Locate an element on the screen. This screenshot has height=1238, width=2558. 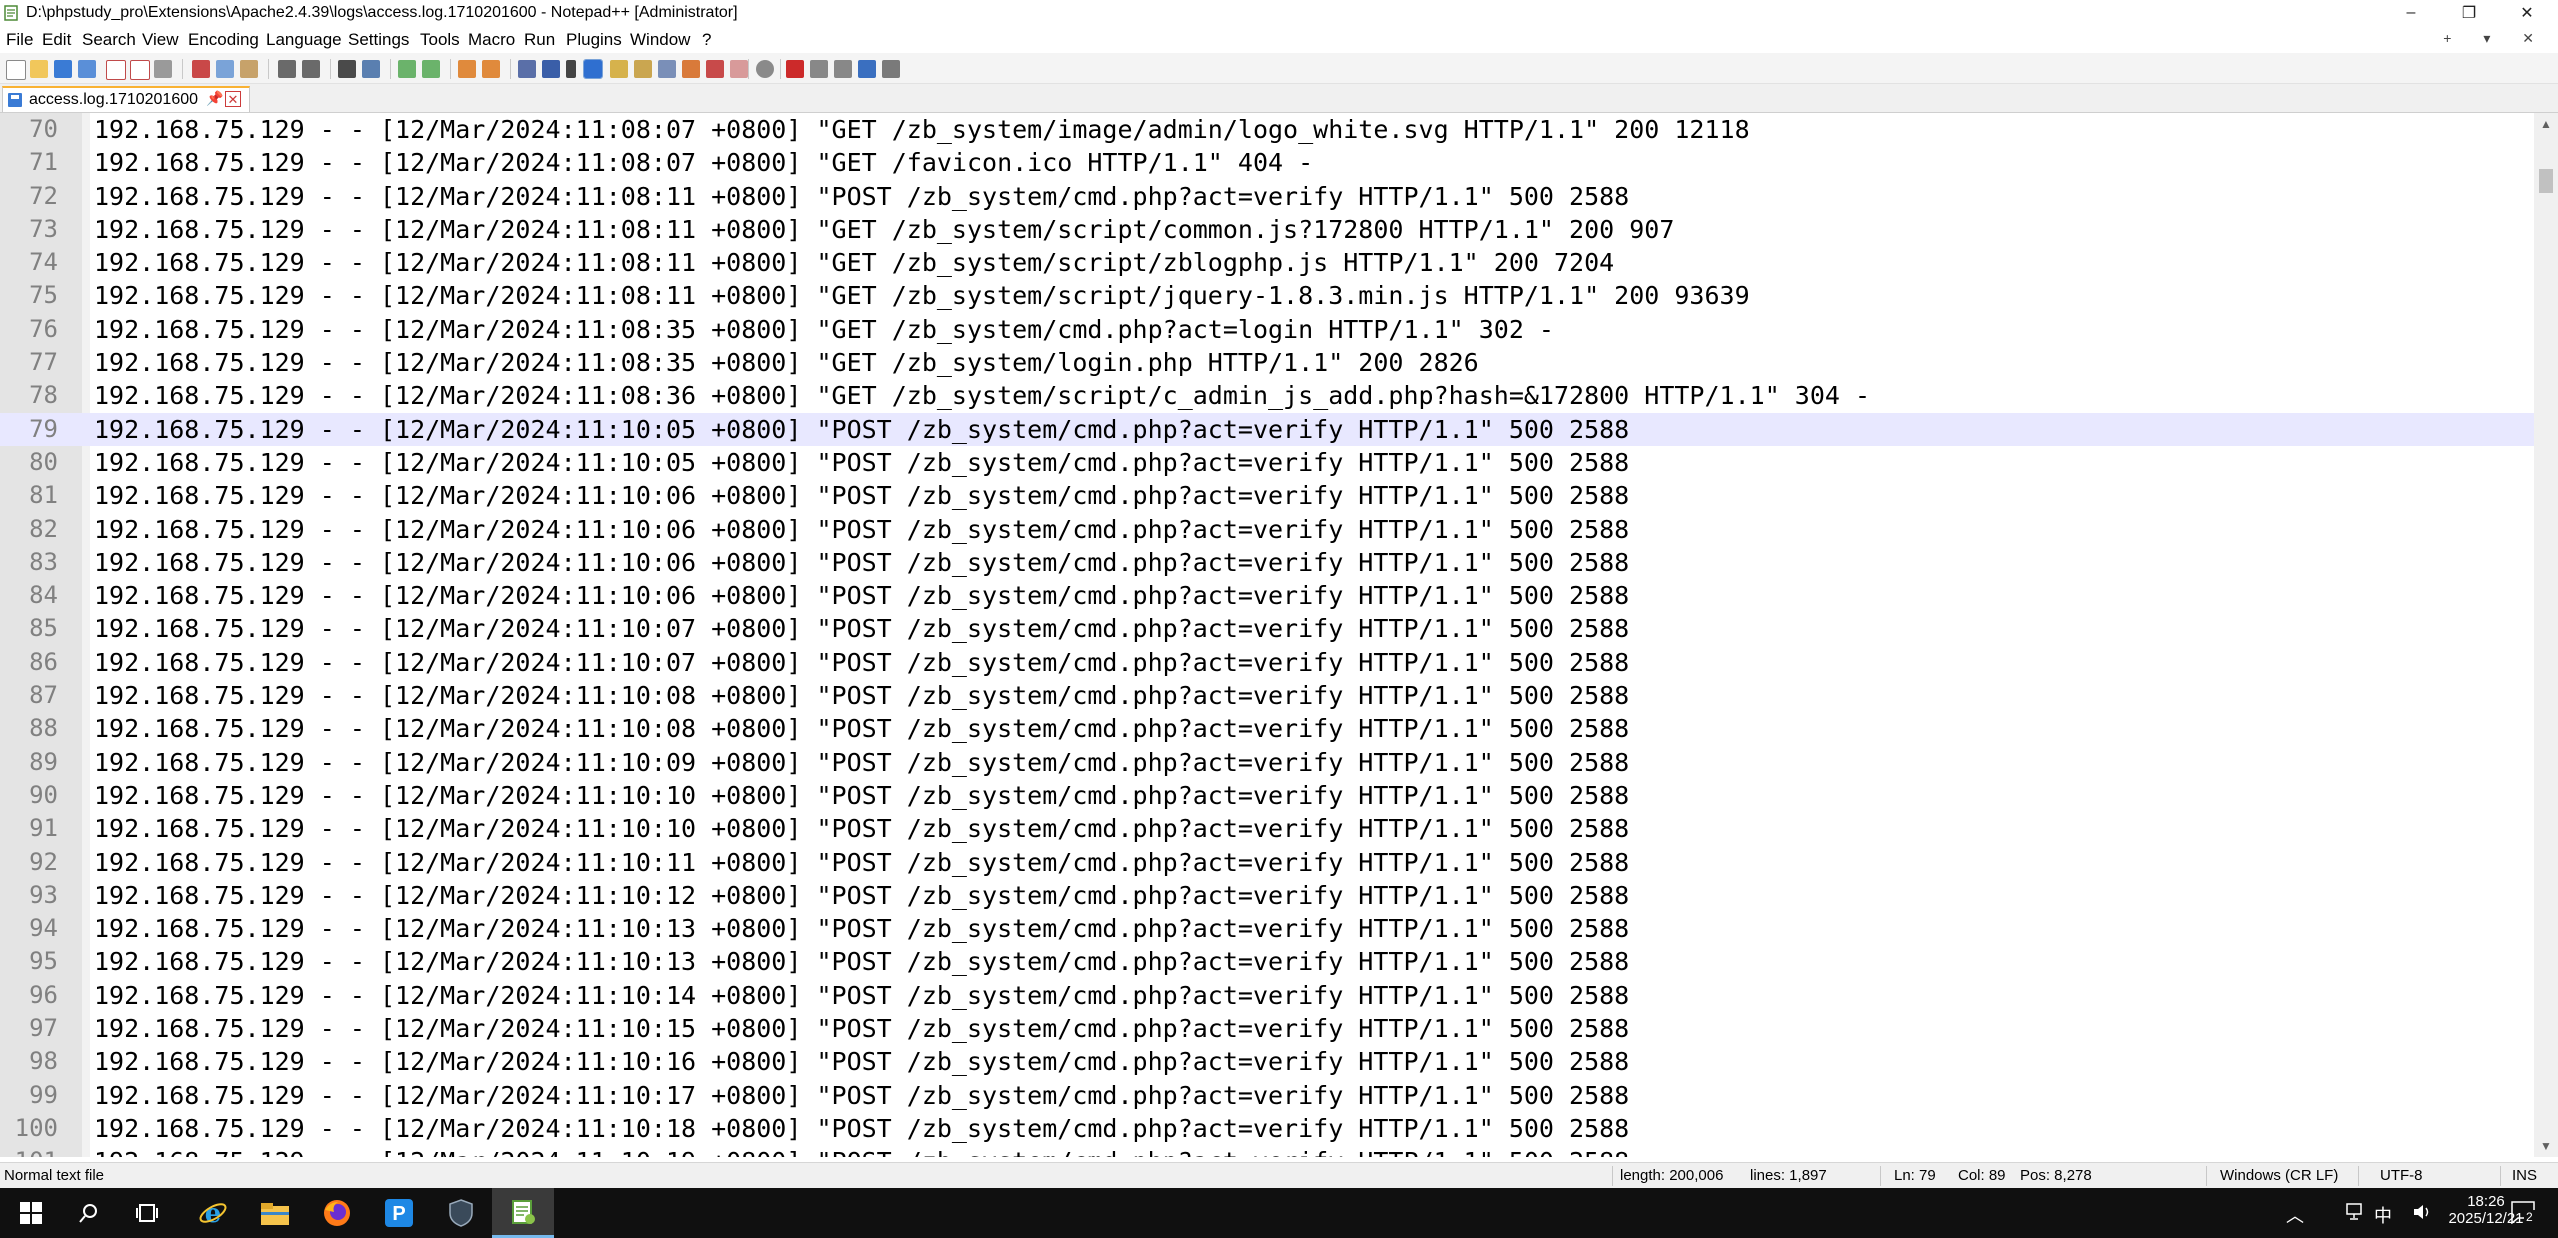
firefox-icon is located at coordinates (337, 1213).